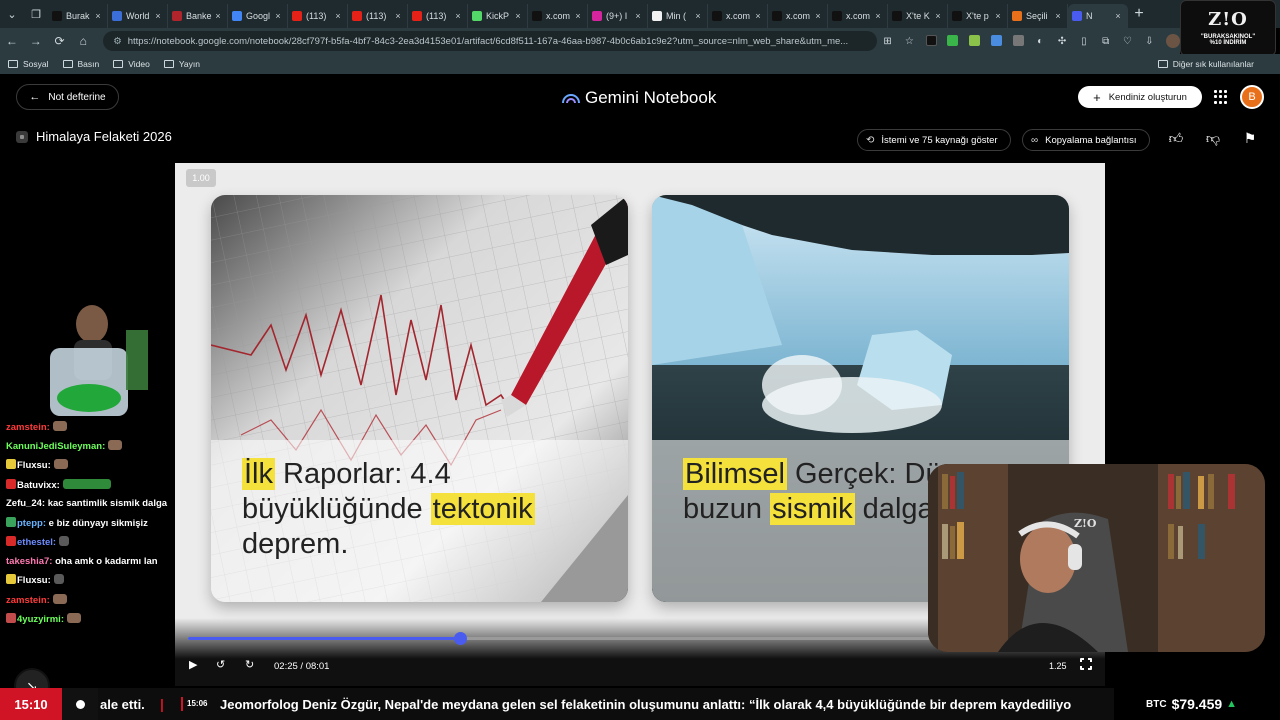  What do you see at coordinates (131, 64) in the screenshot?
I see `bookmark-folder: Video` at bounding box center [131, 64].